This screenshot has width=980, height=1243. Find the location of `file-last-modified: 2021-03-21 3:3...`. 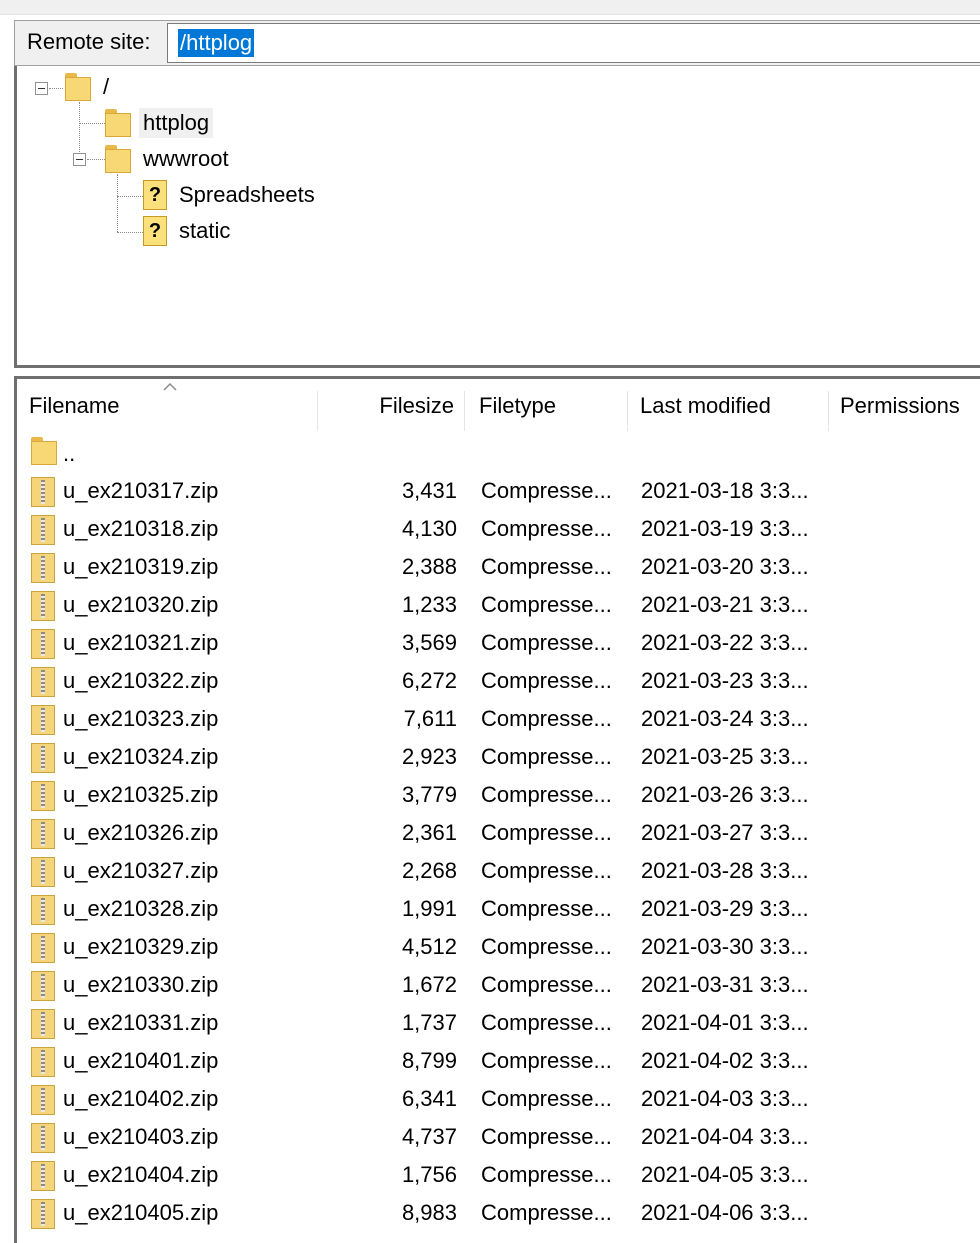

file-last-modified: 2021-03-21 3:3... is located at coordinates (725, 604).